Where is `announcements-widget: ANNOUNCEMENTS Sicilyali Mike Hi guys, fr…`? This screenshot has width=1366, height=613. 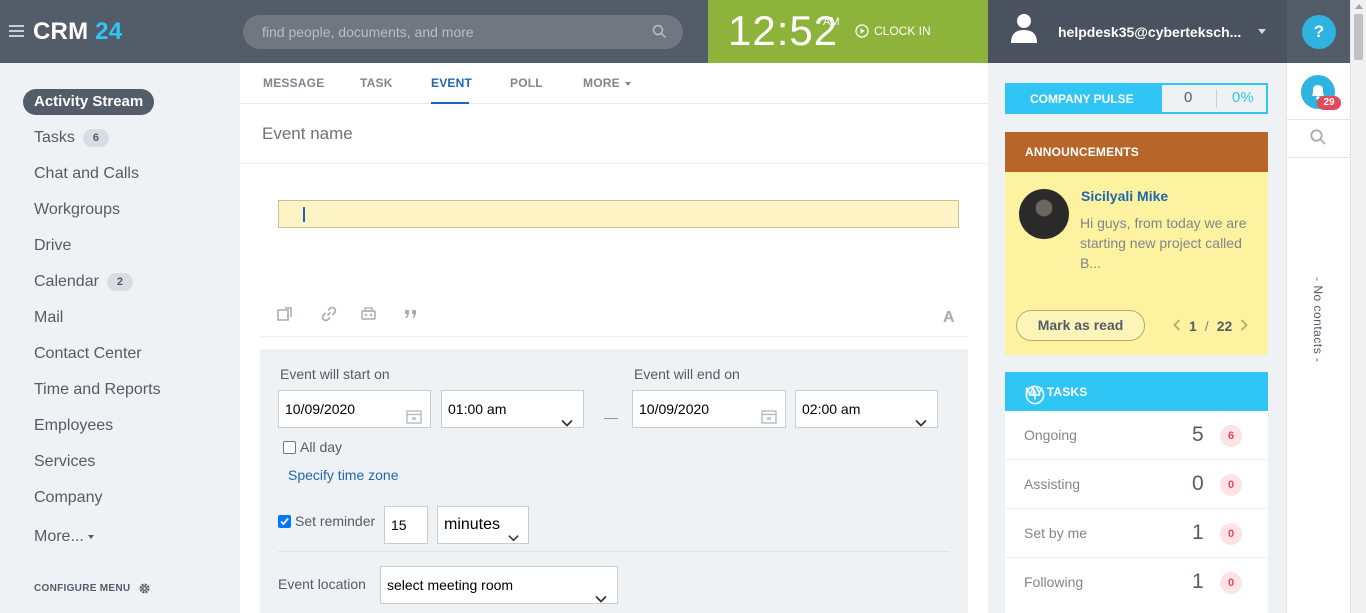
announcements-widget: ANNOUNCEMENTS Sicilyali Mike Hi guys, fr… is located at coordinates (1136, 243).